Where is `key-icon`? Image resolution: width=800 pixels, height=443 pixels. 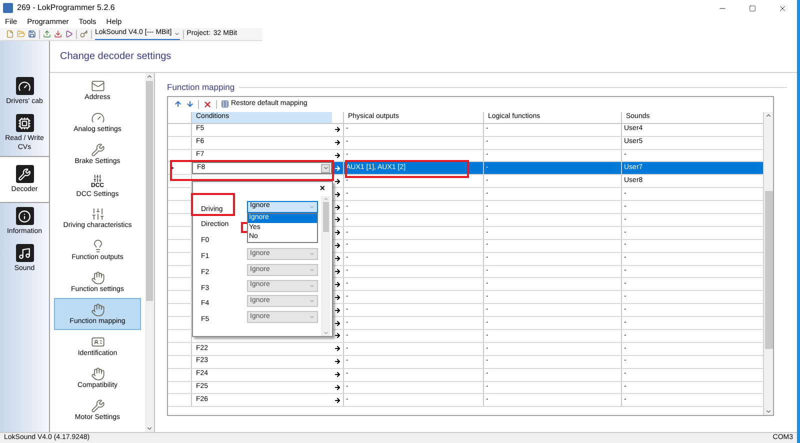
key-icon is located at coordinates (84, 34).